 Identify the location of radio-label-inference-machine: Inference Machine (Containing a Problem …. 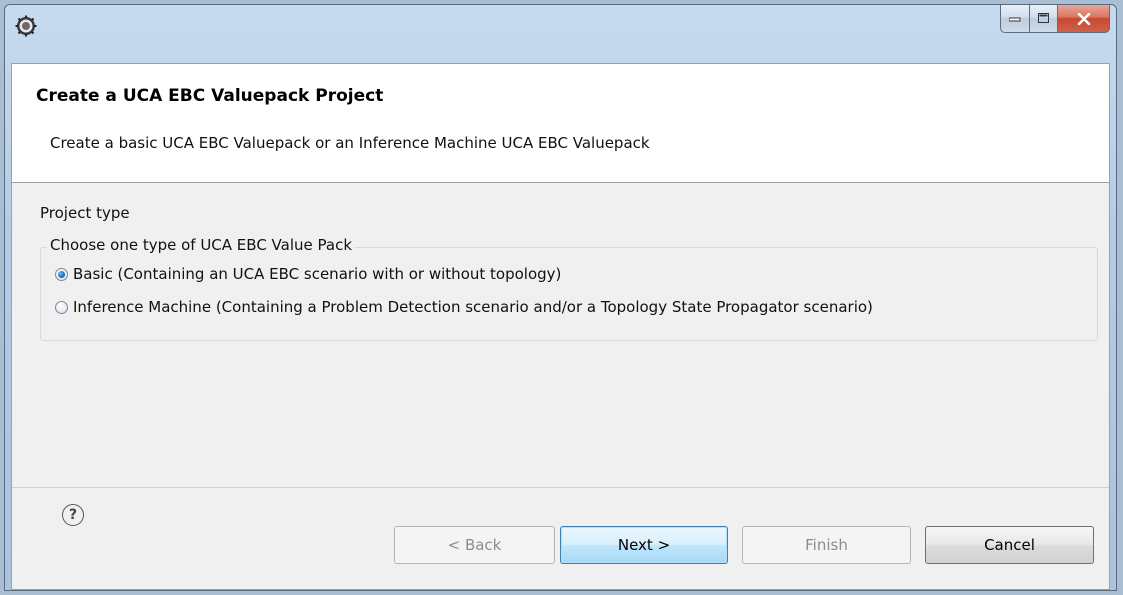
(473, 307).